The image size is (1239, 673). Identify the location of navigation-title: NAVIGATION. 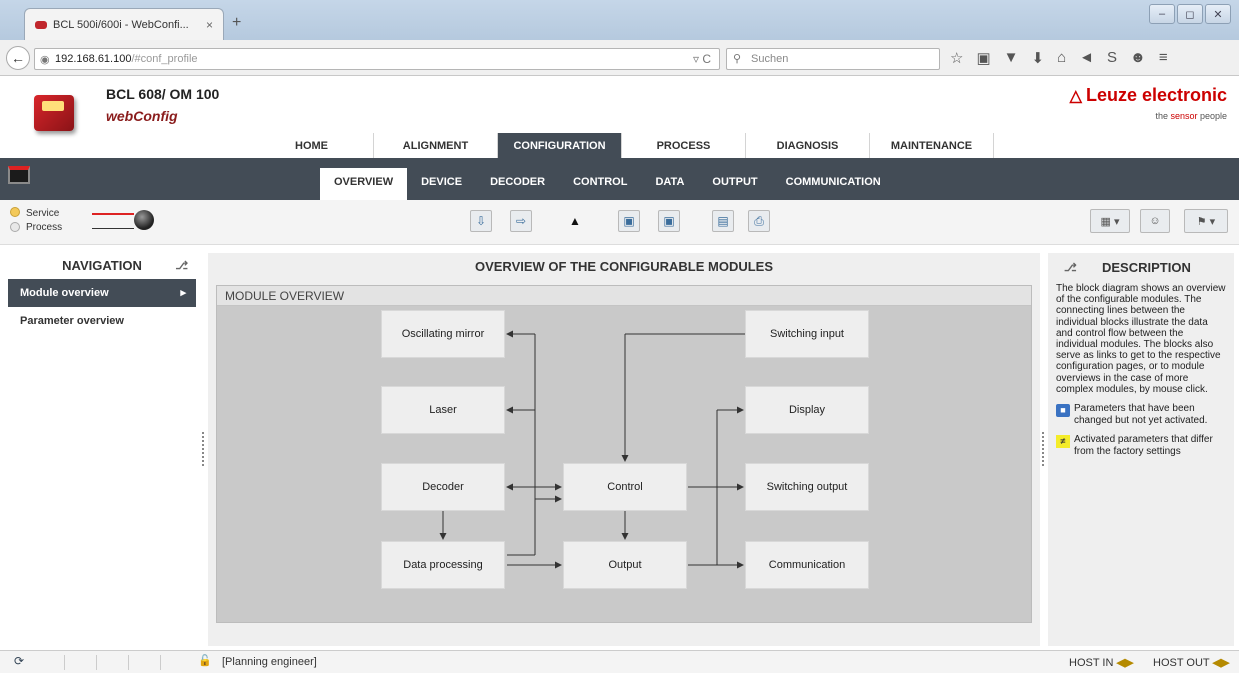
(102, 265).